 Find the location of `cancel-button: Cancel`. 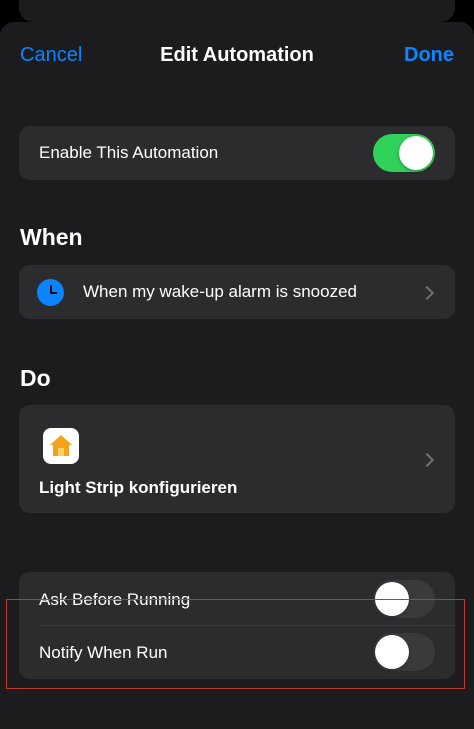

cancel-button: Cancel is located at coordinates (51, 55).